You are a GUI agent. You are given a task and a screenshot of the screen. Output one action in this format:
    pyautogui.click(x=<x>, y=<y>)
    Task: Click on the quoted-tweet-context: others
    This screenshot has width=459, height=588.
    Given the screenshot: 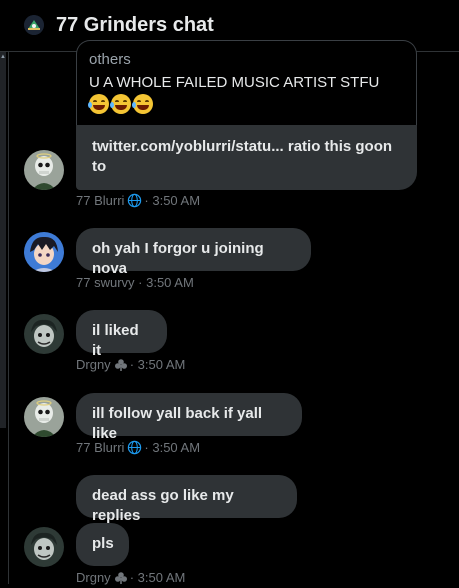 What is the action you would take?
    pyautogui.click(x=110, y=59)
    